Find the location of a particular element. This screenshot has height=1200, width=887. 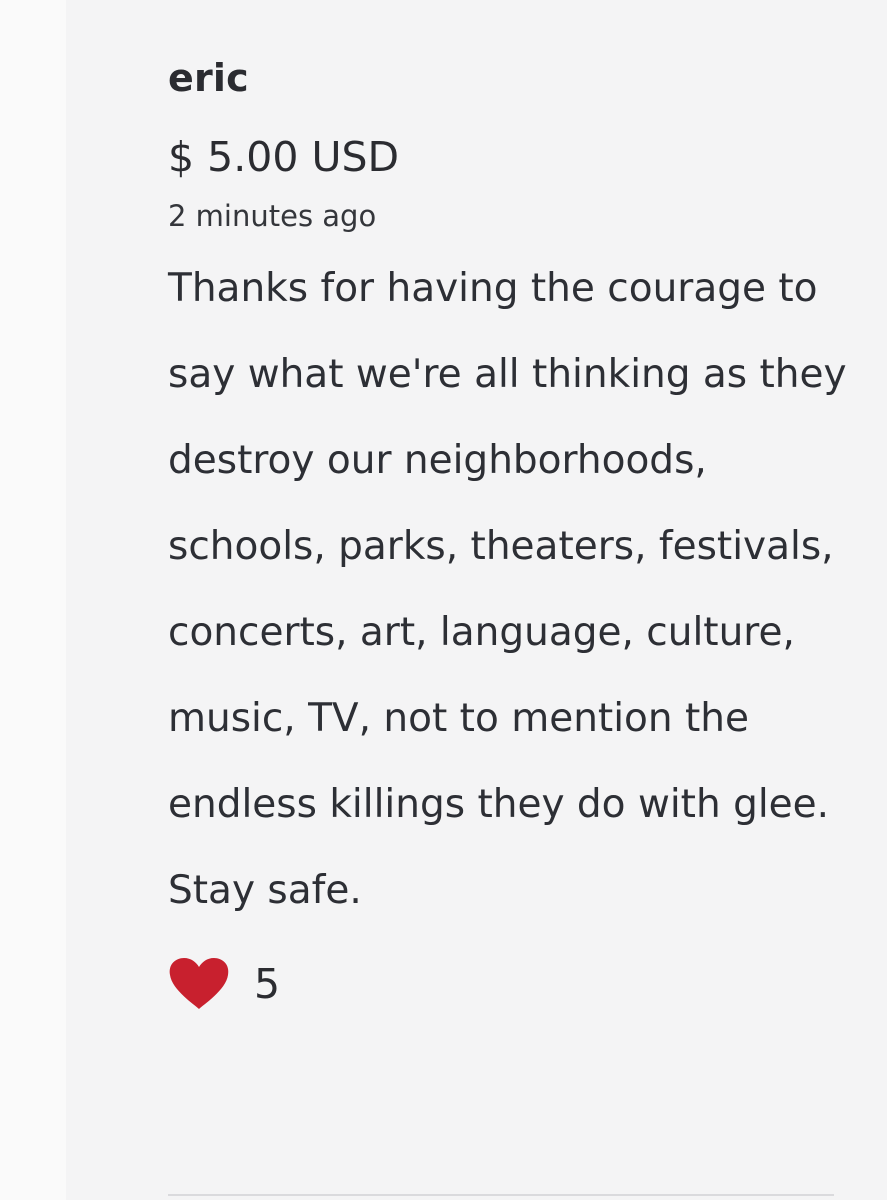

like-row: 5 is located at coordinates (508, 984).